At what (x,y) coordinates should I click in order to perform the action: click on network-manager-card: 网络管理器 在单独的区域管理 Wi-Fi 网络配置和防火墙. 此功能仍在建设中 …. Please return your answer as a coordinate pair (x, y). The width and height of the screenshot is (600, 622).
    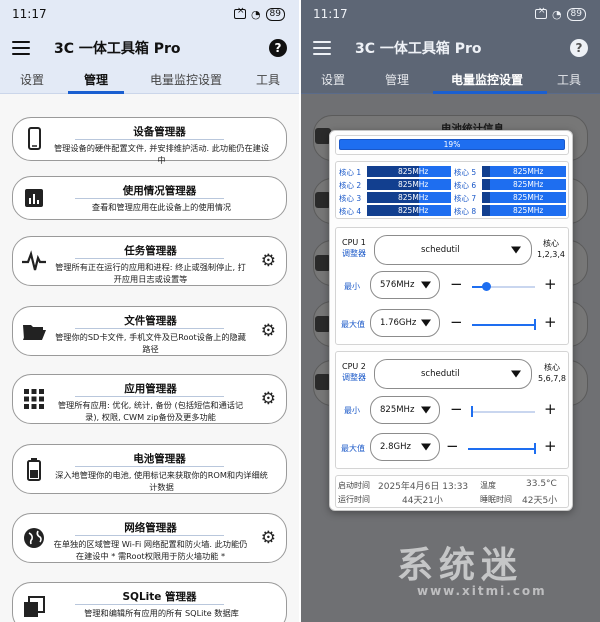
    Looking at the image, I should click on (149, 538).